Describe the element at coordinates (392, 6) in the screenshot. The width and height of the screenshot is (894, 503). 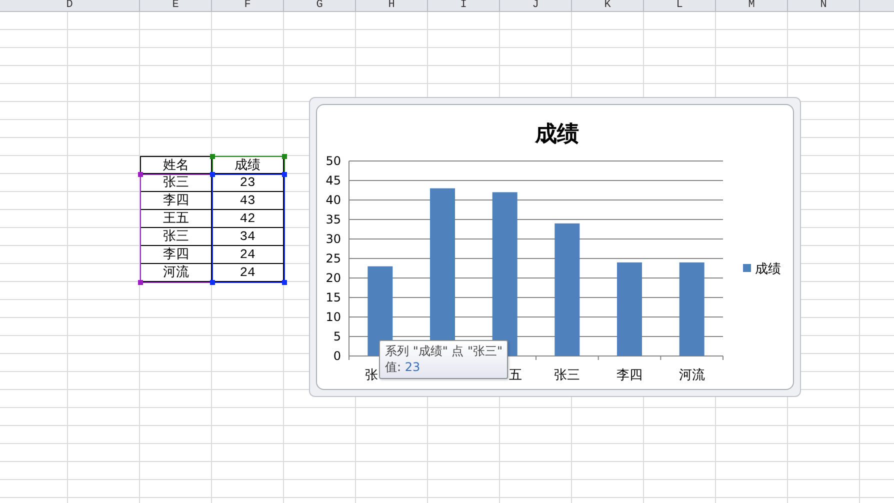
I see `column-header: H` at that location.